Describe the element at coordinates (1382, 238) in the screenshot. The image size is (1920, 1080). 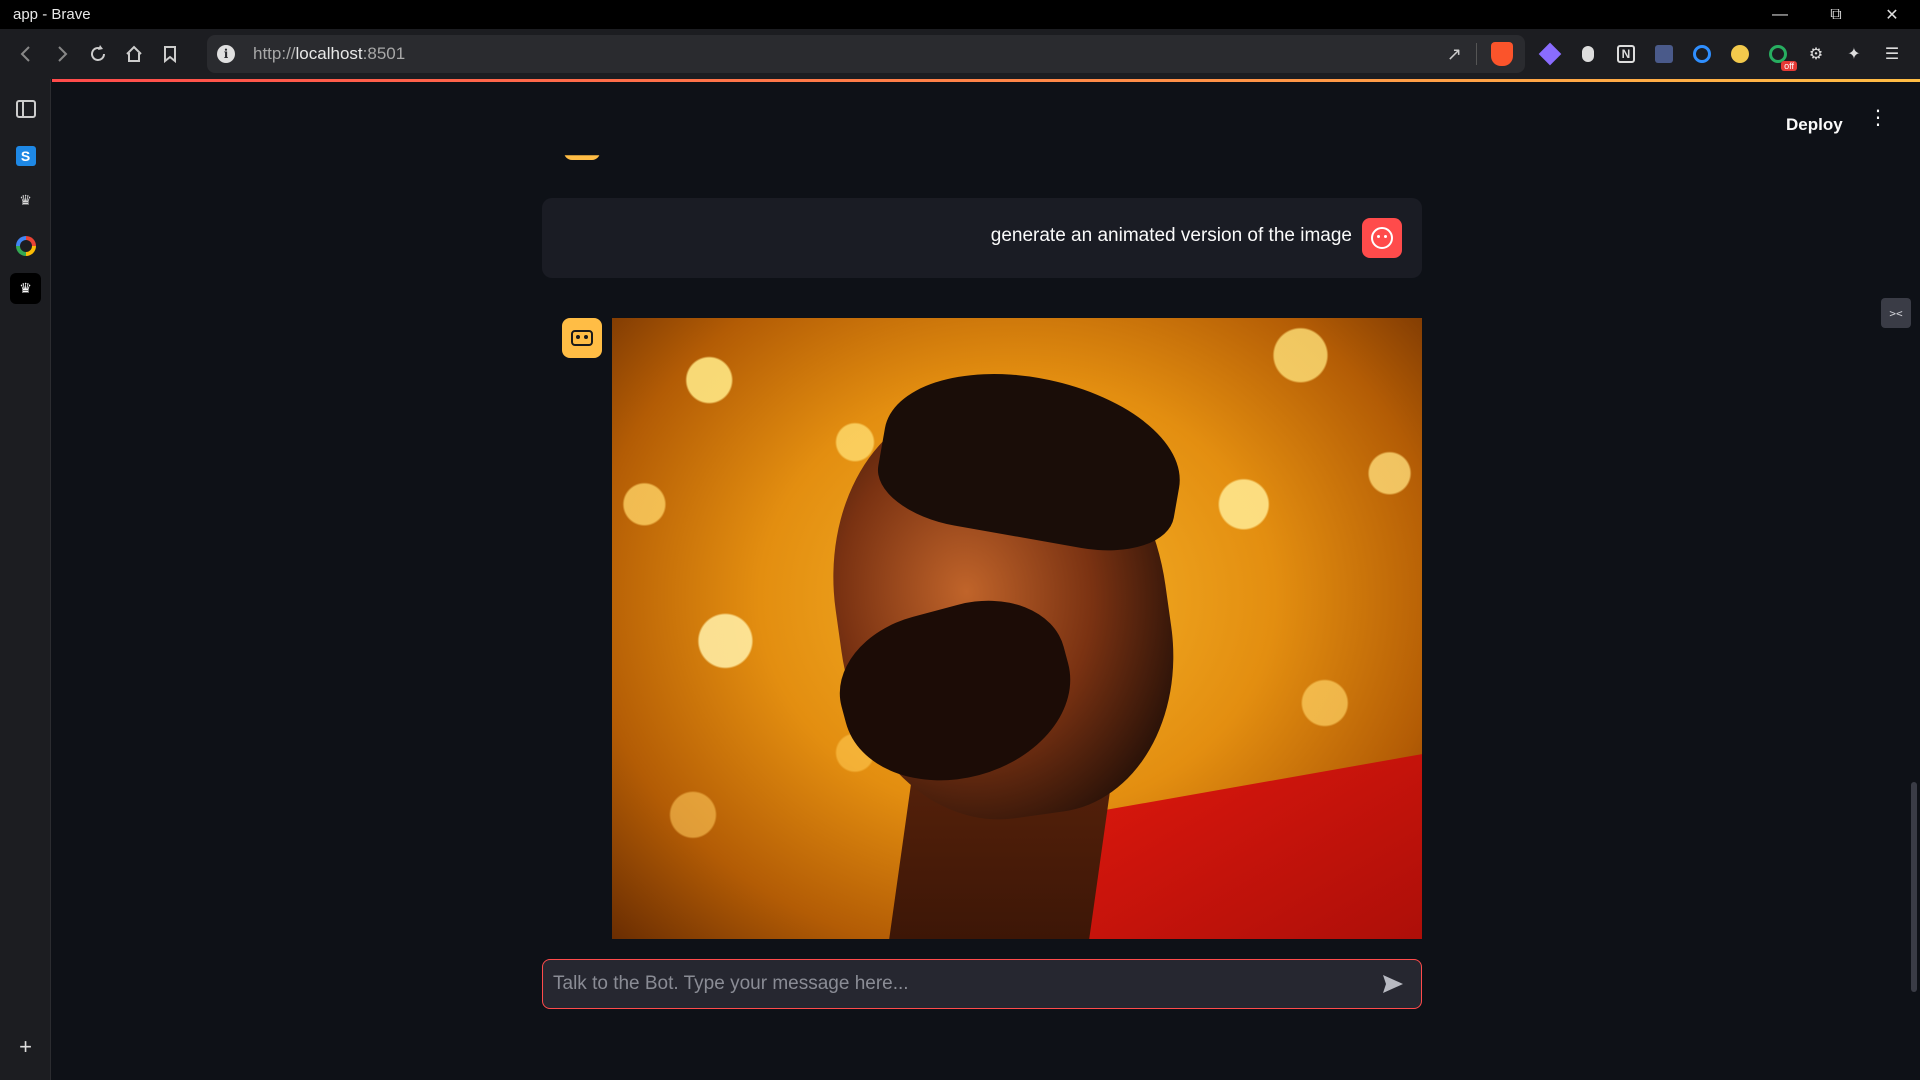
I see `user-avatar-icon` at that location.